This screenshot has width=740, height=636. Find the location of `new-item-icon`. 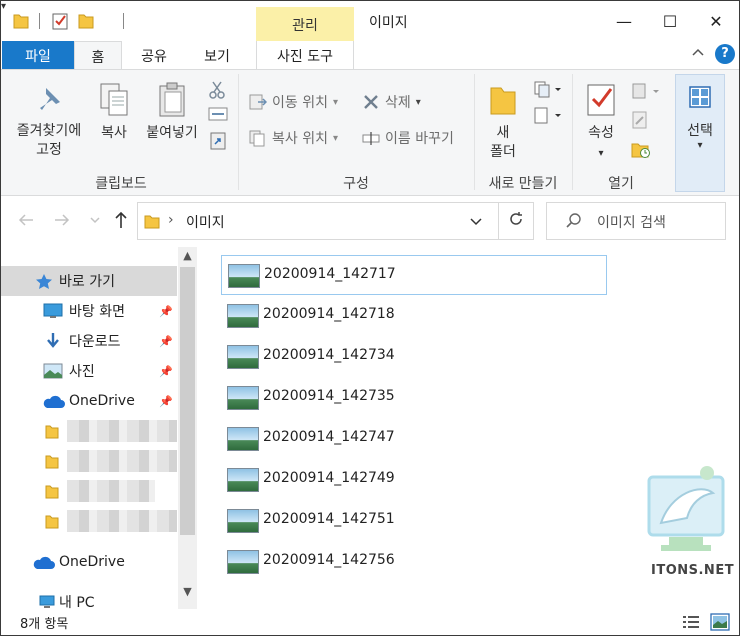

new-item-icon is located at coordinates (548, 89).